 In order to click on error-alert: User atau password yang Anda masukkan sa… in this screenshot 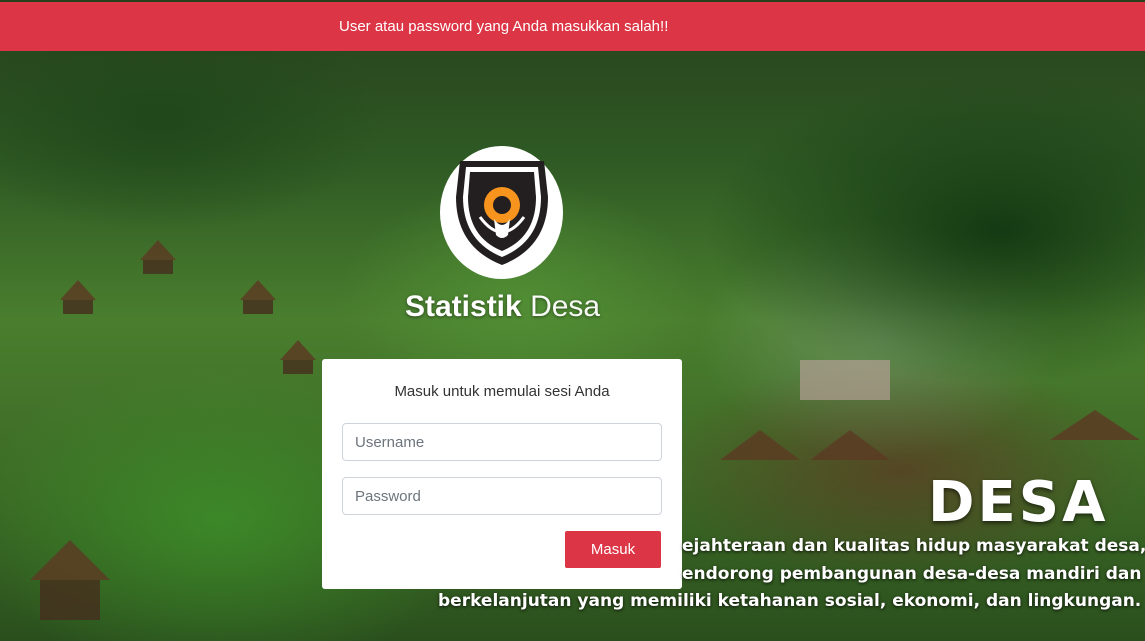, I will do `click(572, 26)`.